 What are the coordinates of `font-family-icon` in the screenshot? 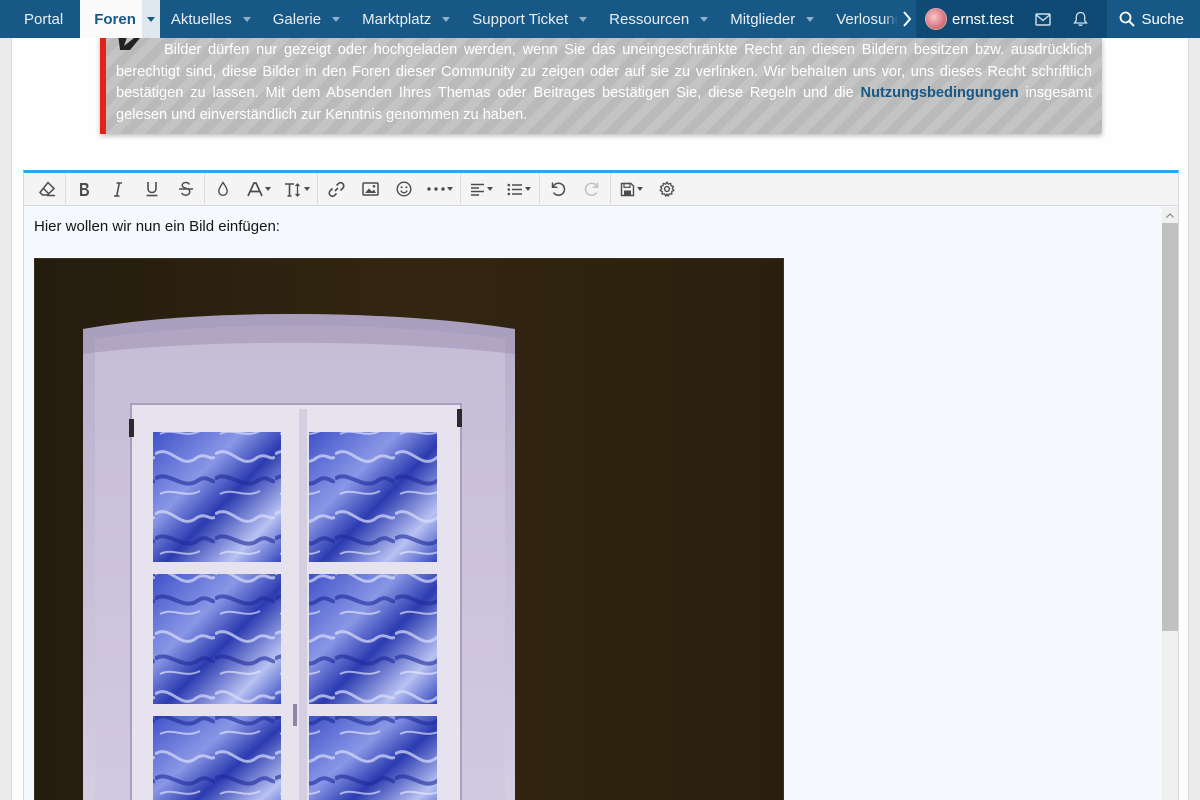 It's located at (255, 188).